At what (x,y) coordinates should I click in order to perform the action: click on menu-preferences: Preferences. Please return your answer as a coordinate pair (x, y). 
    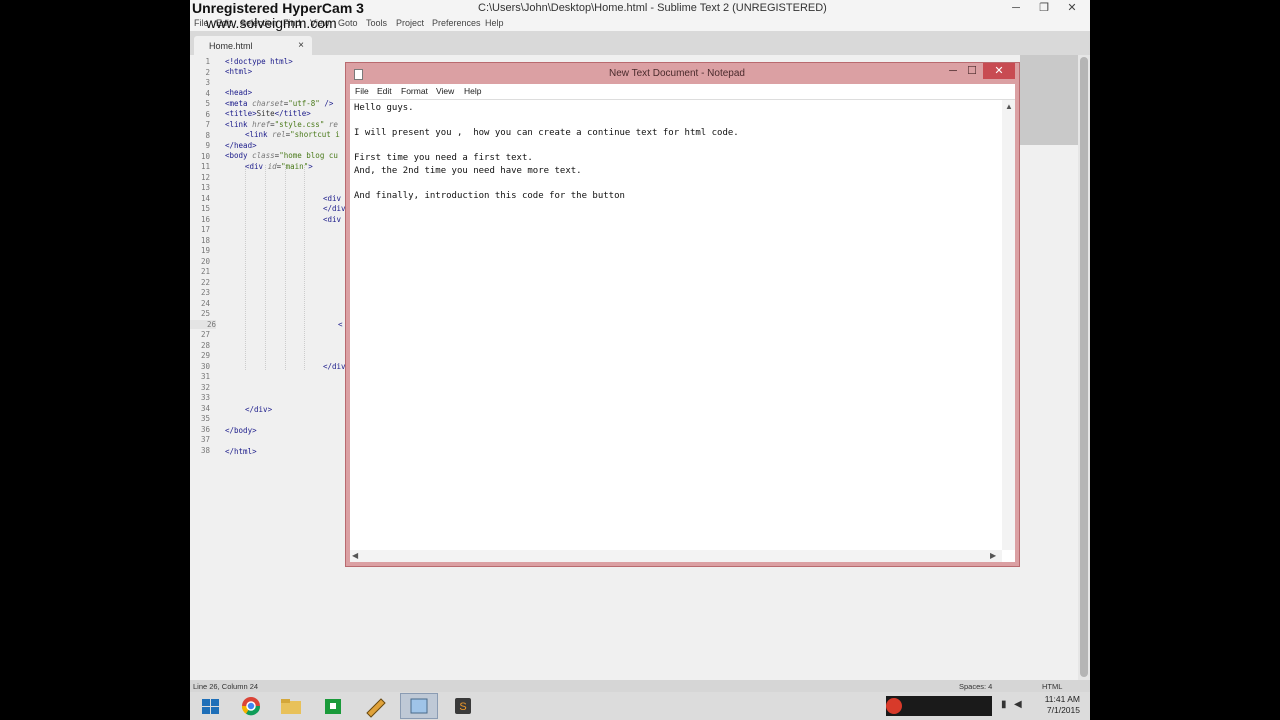
    Looking at the image, I should click on (456, 23).